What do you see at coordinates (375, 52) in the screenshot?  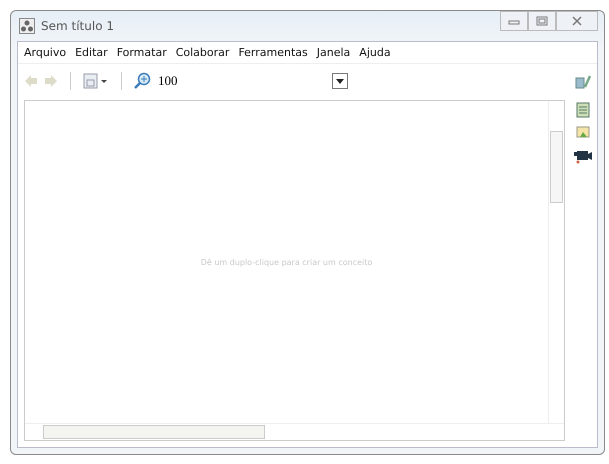 I see `menu-item: Ajuda` at bounding box center [375, 52].